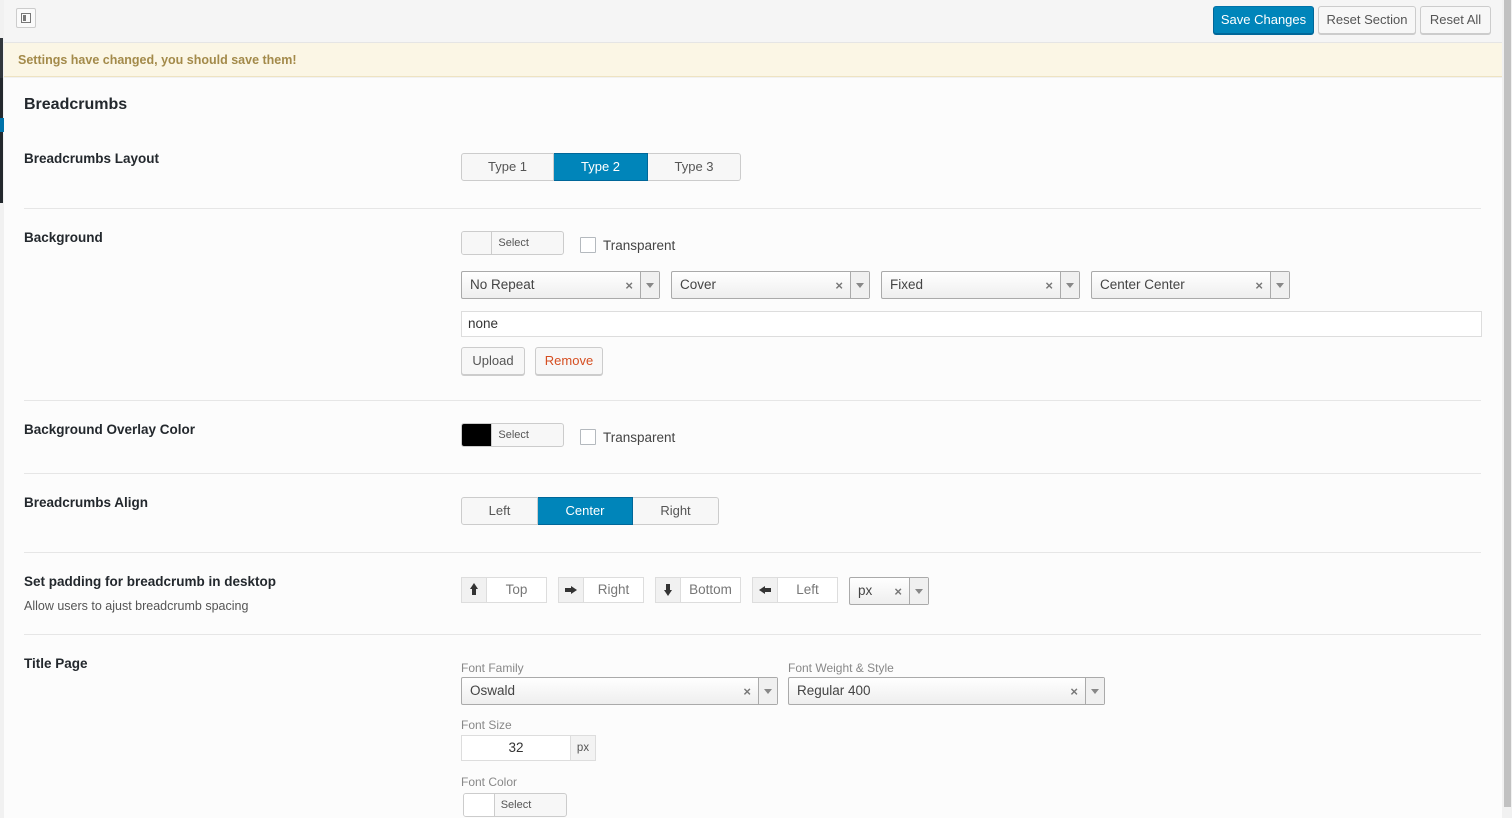 The image size is (1512, 818). I want to click on reset-all-button: Reset All, so click(1455, 20).